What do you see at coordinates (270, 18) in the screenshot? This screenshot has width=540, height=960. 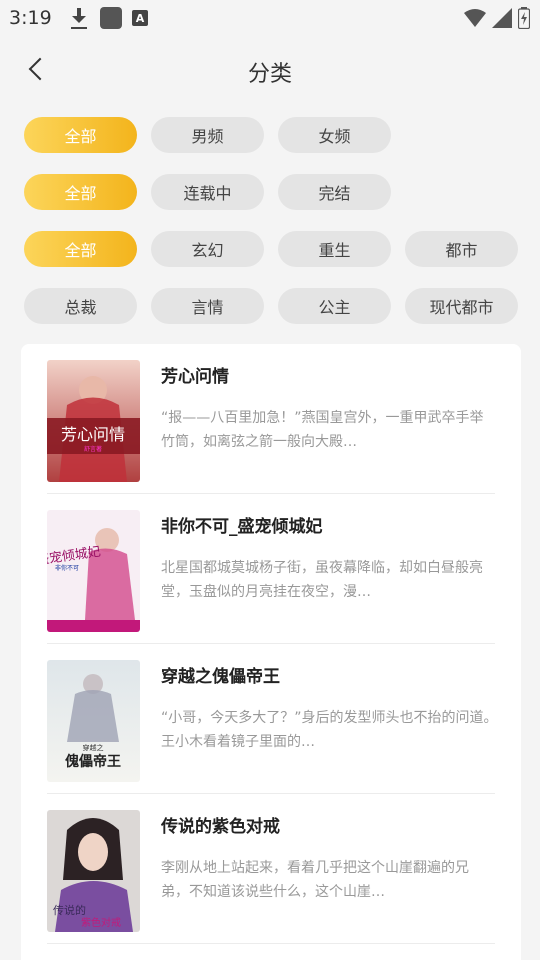 I see `status-bar: 3:19 A` at bounding box center [270, 18].